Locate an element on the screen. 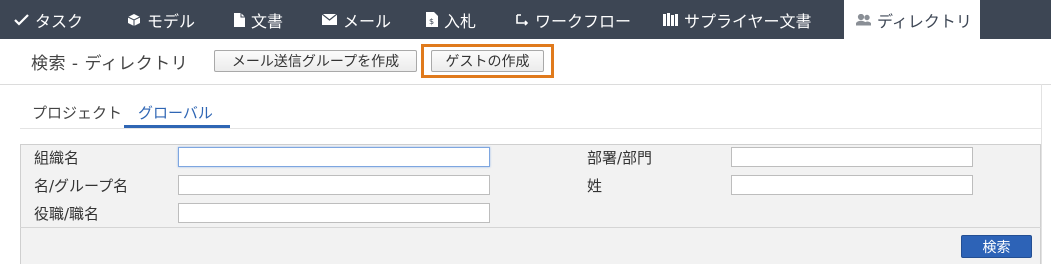 The height and width of the screenshot is (264, 1051). tab-mail: メール is located at coordinates (356, 19).